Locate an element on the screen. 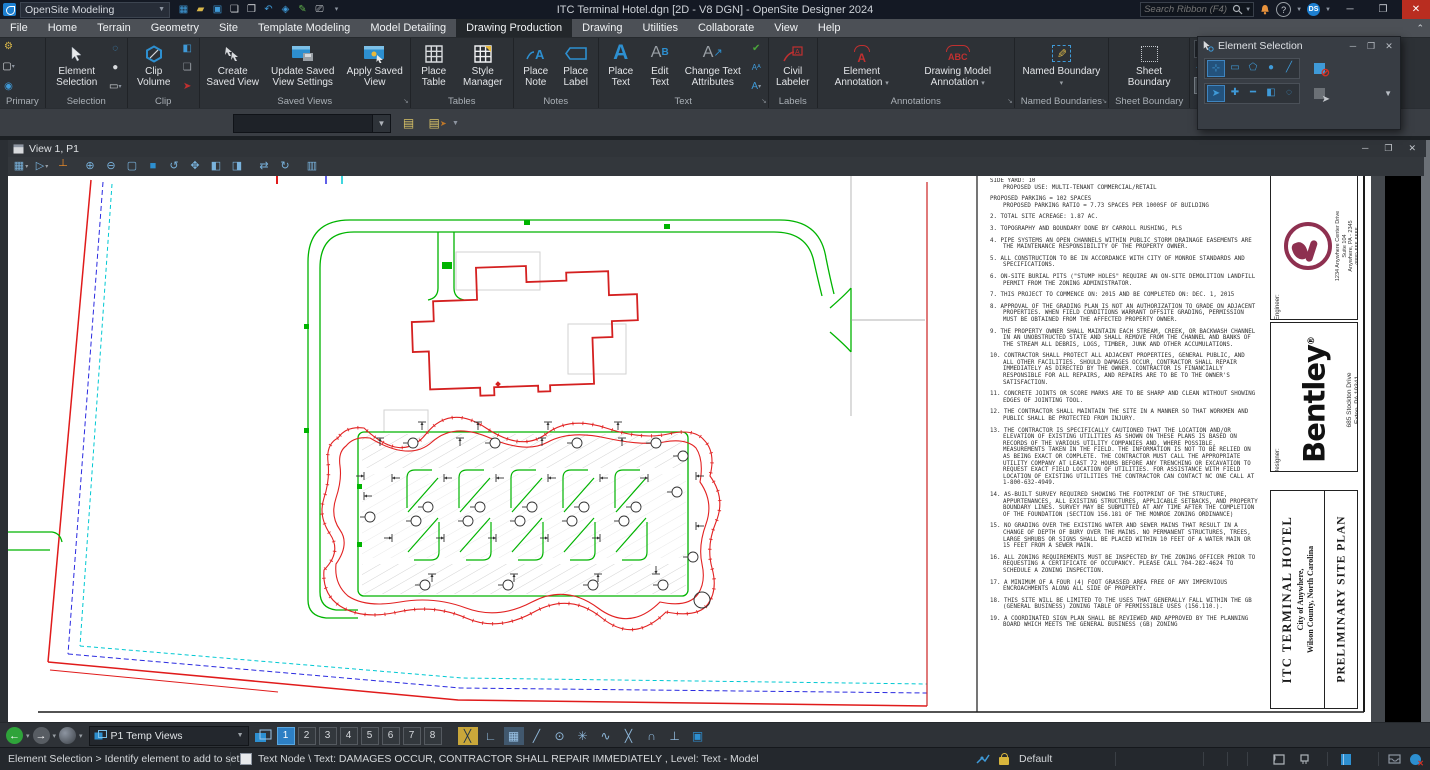 The width and height of the screenshot is (1430, 770). select-individual-icon: ⊹ is located at coordinates (1216, 68).